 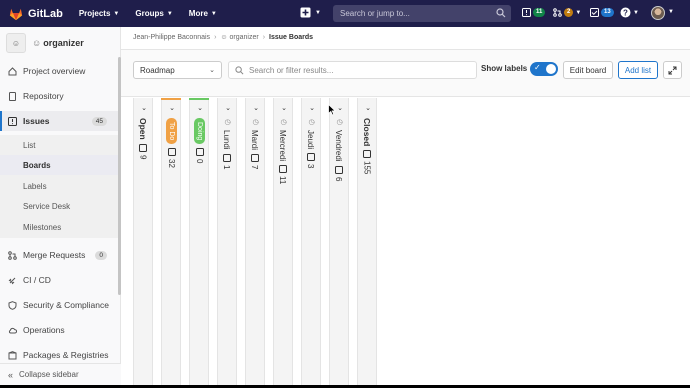 I want to click on list-count: 32, so click(x=171, y=164).